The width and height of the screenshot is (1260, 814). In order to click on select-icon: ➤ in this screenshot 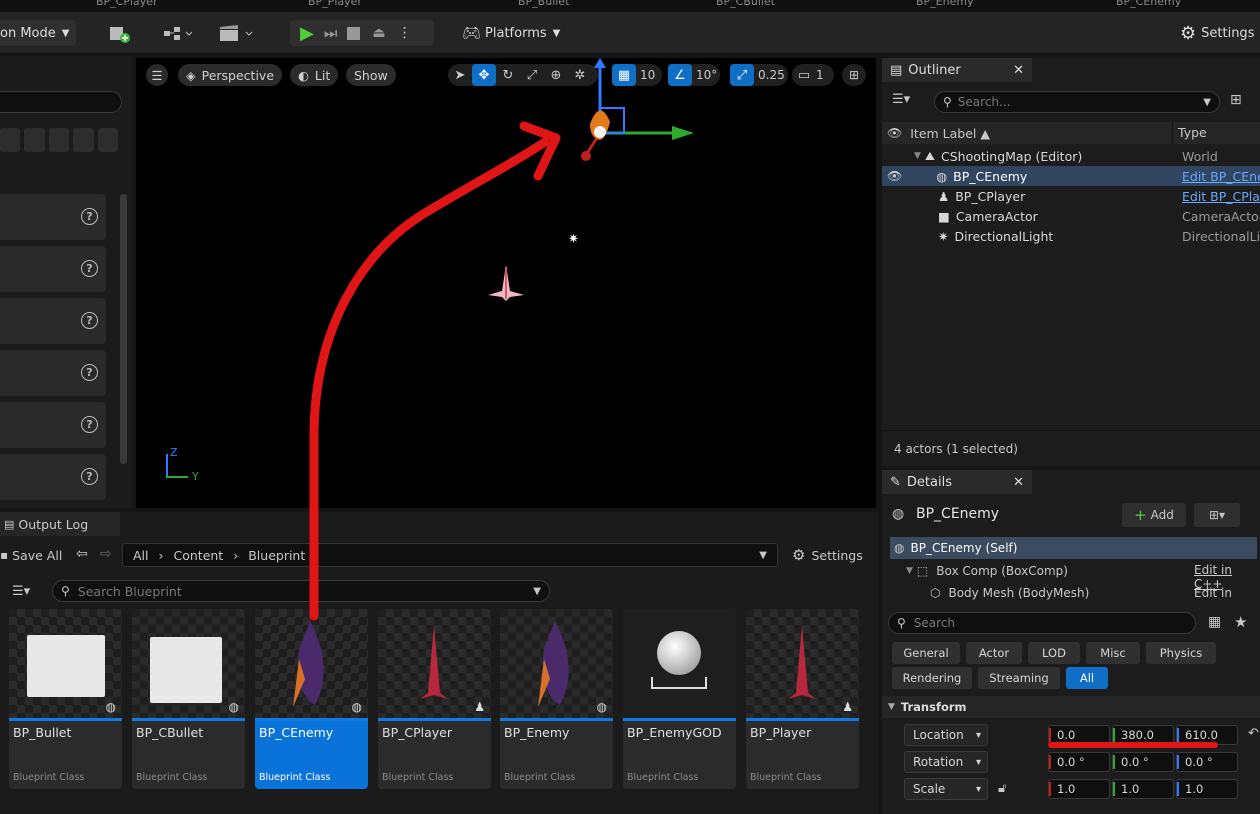, I will do `click(460, 75)`.